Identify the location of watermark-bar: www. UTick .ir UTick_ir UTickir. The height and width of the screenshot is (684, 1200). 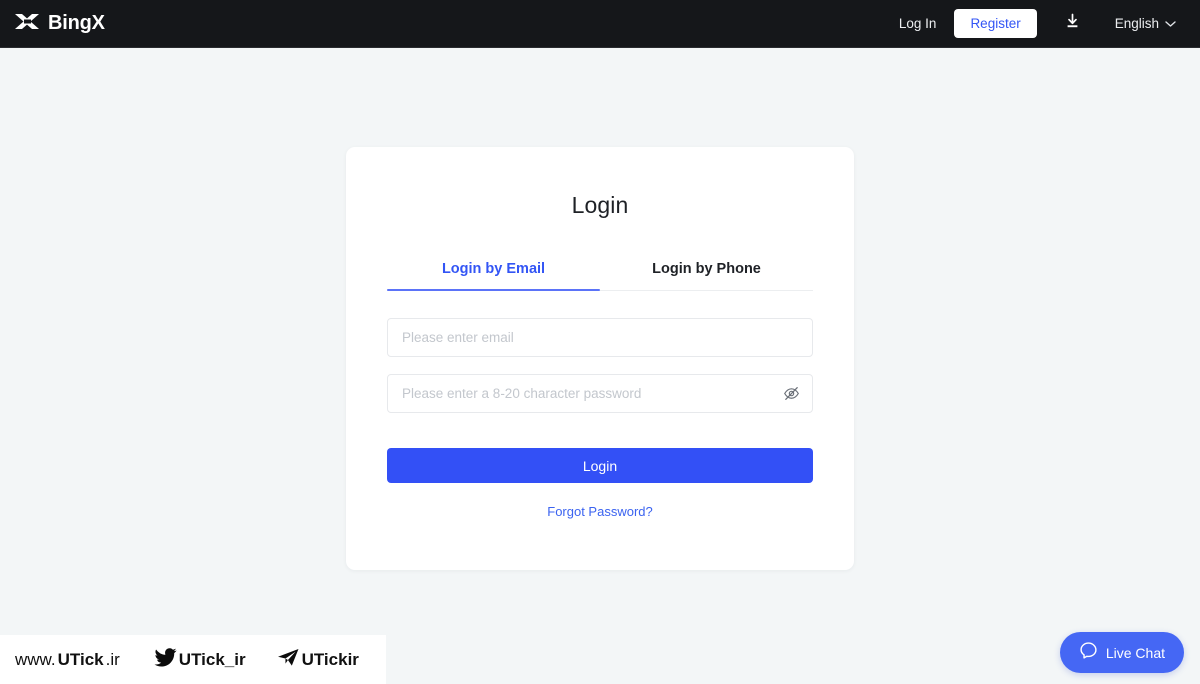
(193, 659).